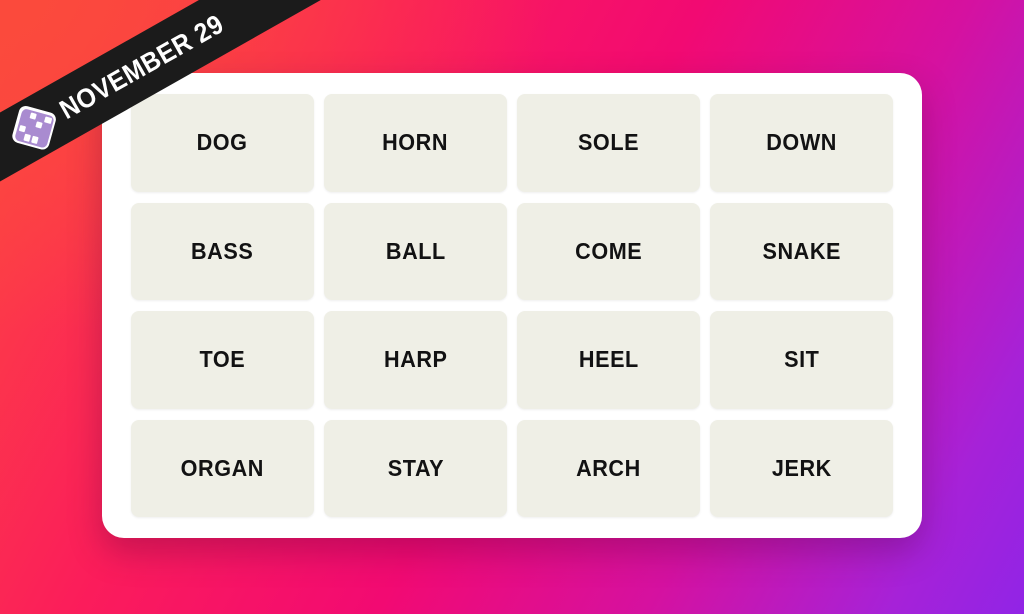  I want to click on word-tile-label: ARCH, so click(608, 467).